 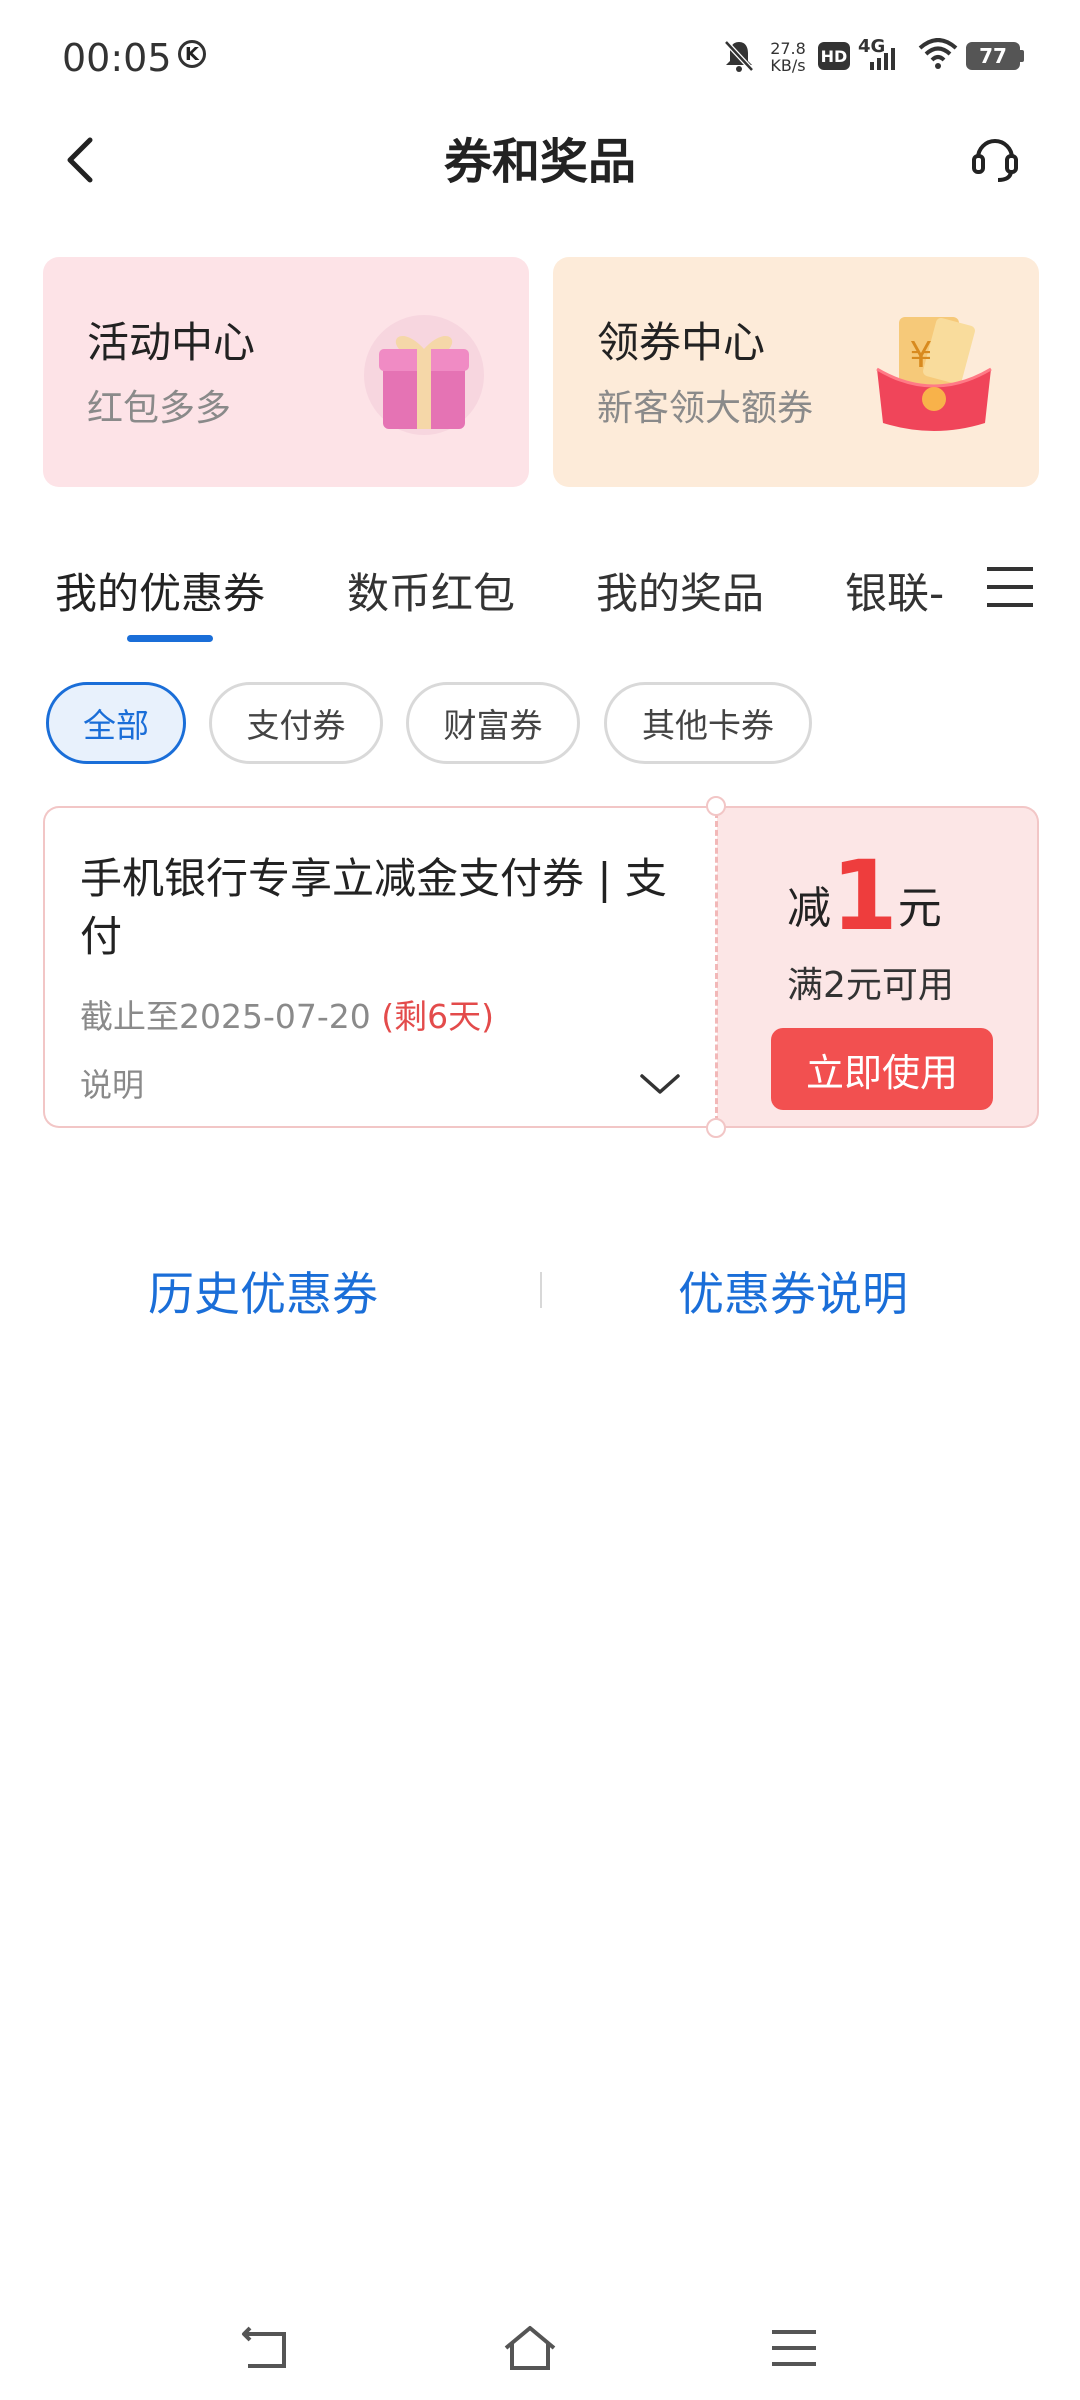 What do you see at coordinates (882, 1069) in the screenshot?
I see `use-now-button: 立即使用` at bounding box center [882, 1069].